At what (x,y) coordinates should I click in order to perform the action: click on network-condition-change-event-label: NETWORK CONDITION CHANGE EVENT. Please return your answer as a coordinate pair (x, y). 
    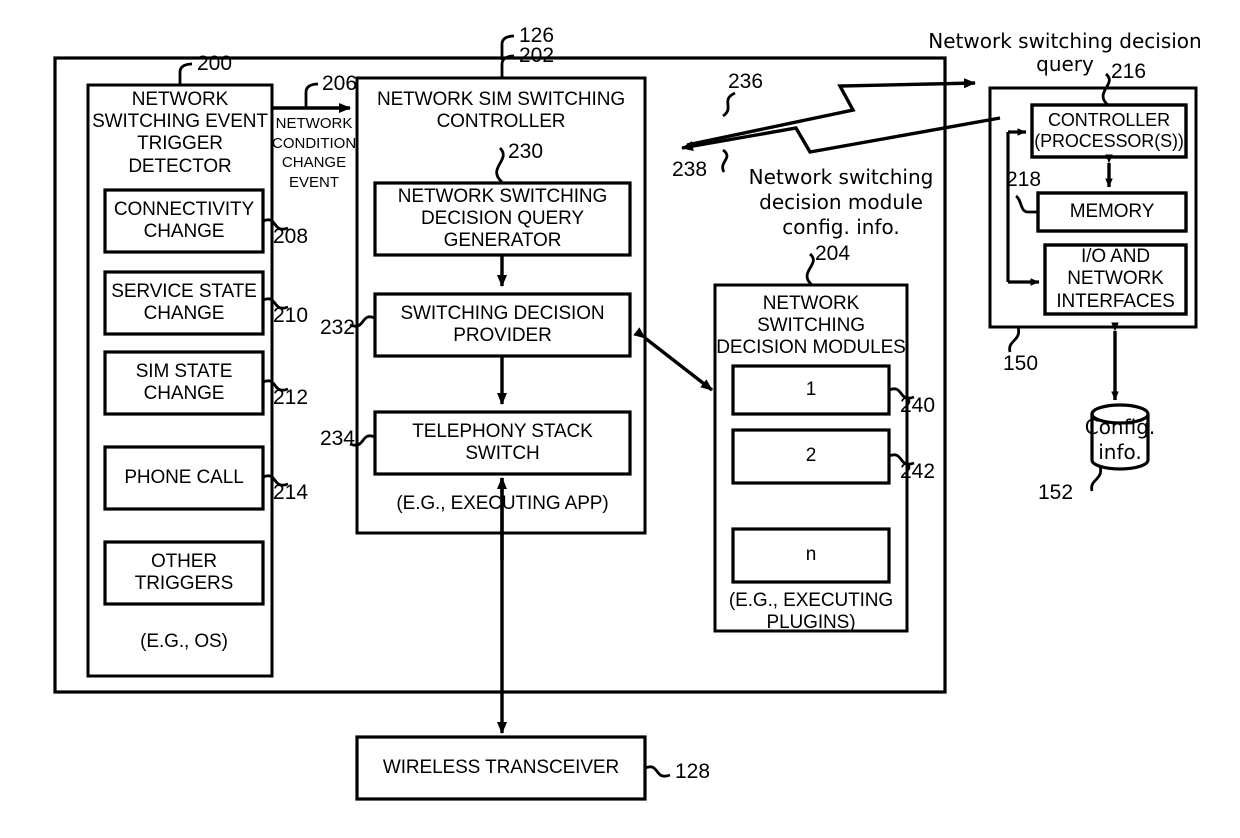
    Looking at the image, I should click on (314, 153).